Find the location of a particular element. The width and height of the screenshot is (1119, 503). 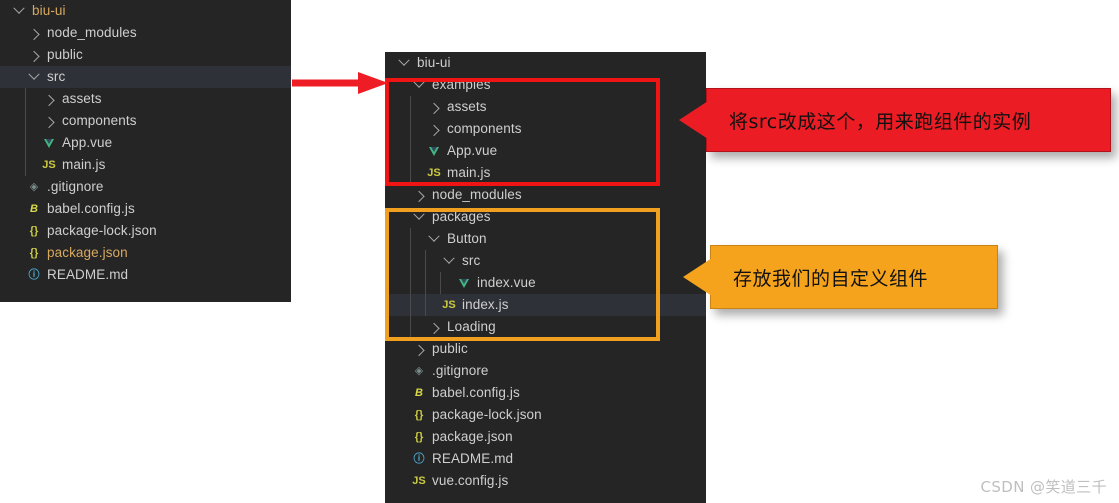

tree-row-label: main.js is located at coordinates (84, 164).